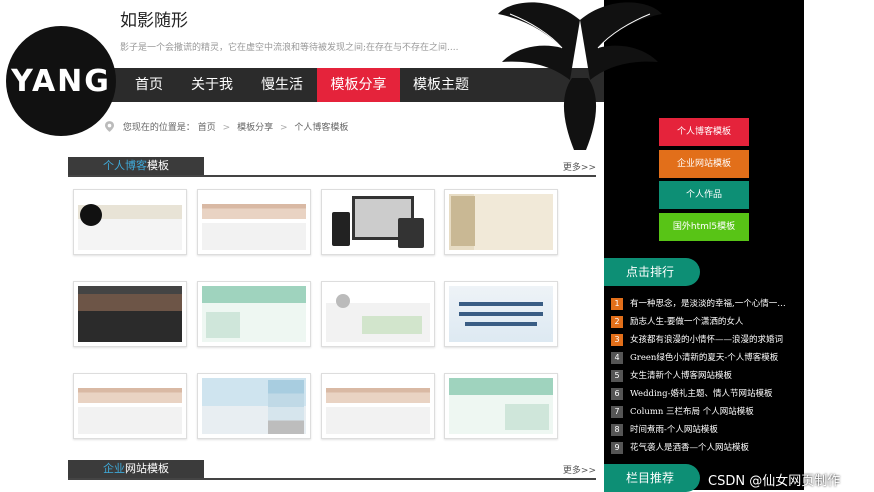  What do you see at coordinates (704, 132) in the screenshot?
I see `side-btn-blog-template: 个人博客模板` at bounding box center [704, 132].